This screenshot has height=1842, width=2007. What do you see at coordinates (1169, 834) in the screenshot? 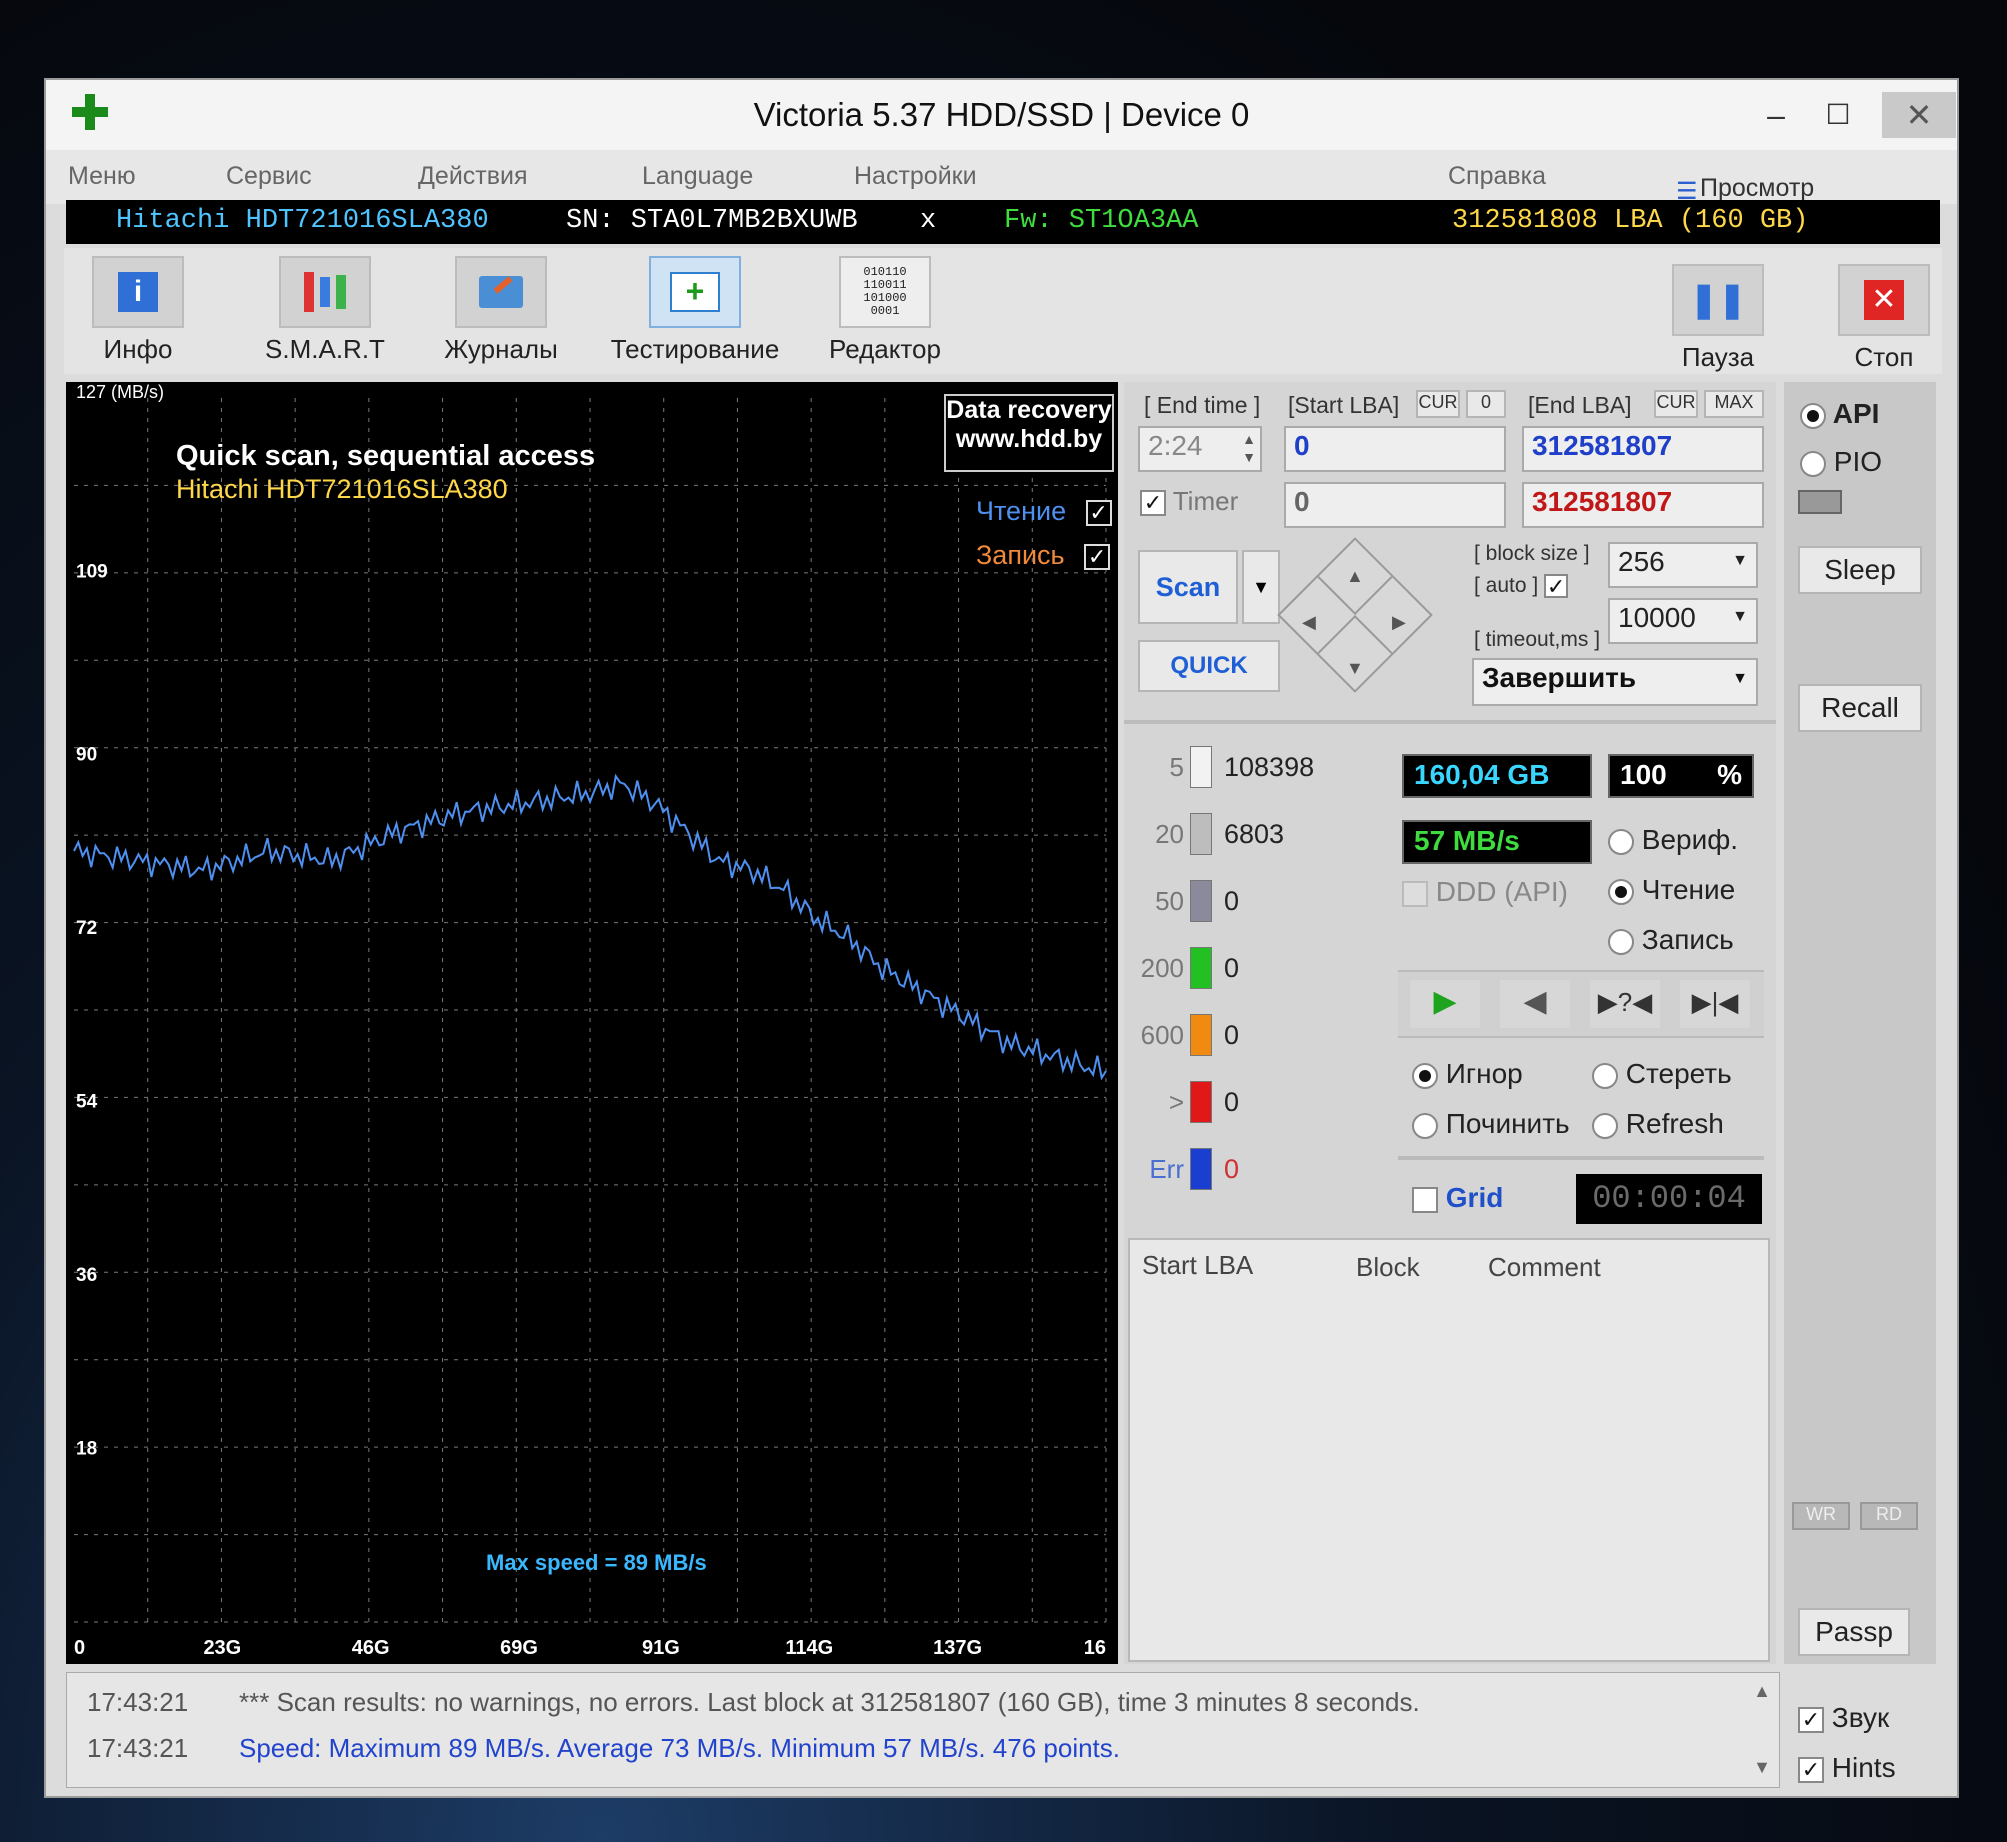
I see `stat-label: 20` at bounding box center [1169, 834].